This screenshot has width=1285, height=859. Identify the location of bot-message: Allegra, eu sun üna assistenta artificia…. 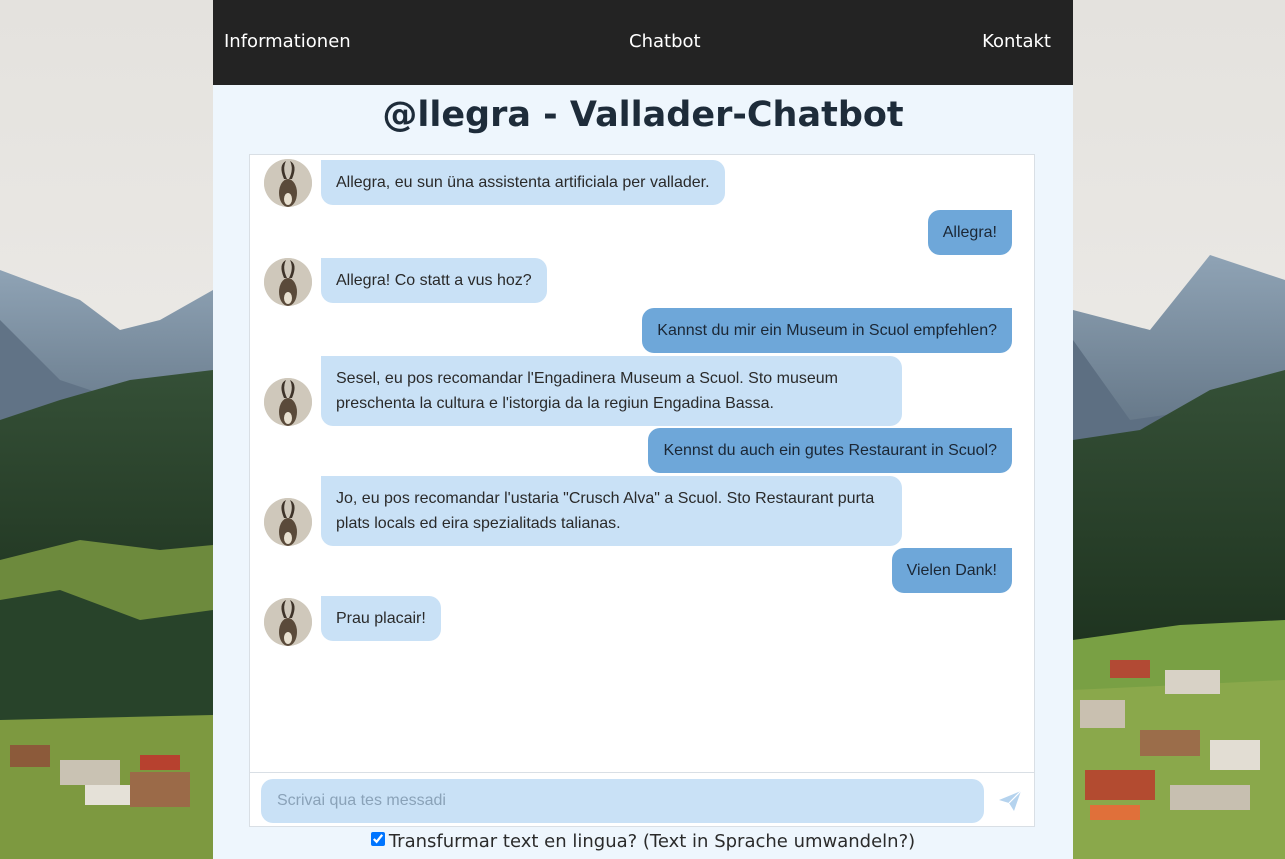
(523, 182).